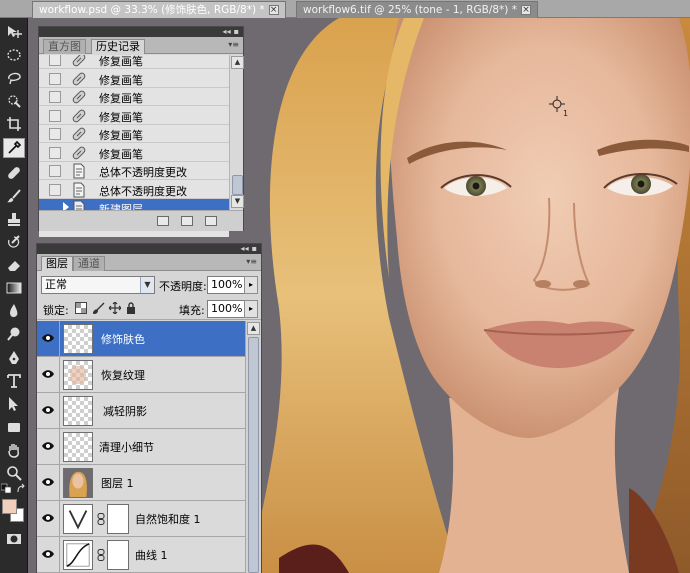  What do you see at coordinates (123, 339) in the screenshot?
I see `layer-name: 修饰肤色` at bounding box center [123, 339].